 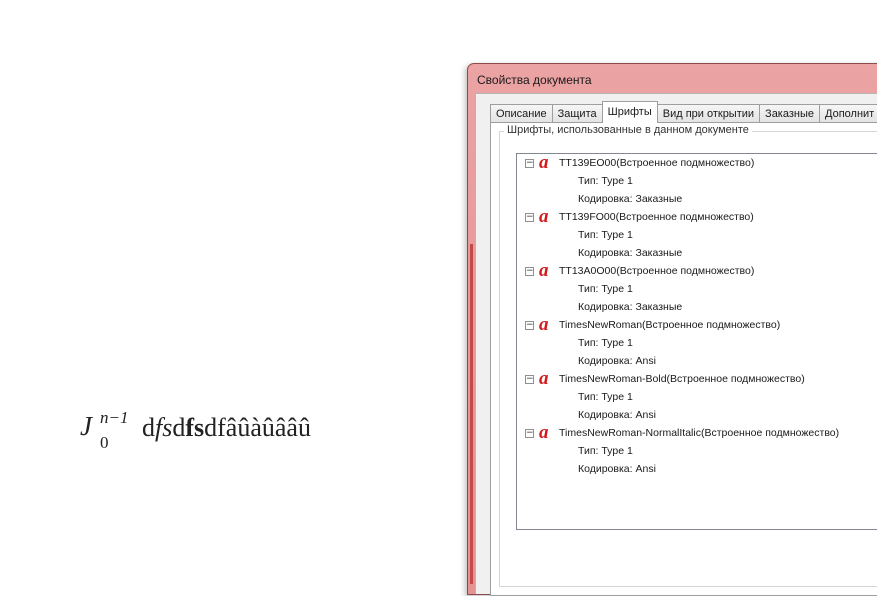 I want to click on formula-superscript: n−1, so click(x=114, y=417).